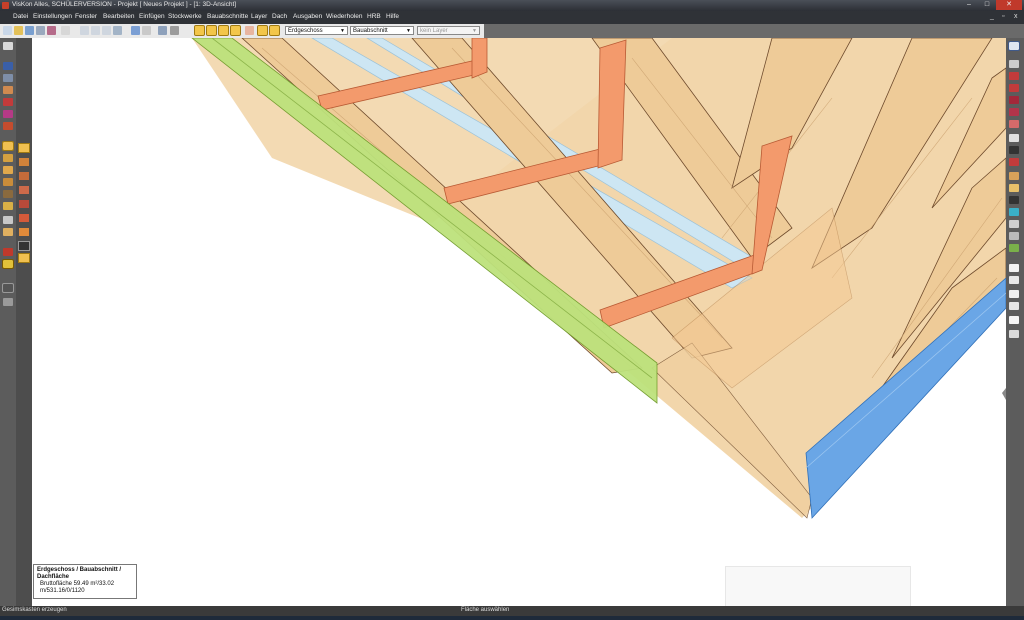  What do you see at coordinates (1014, 320) in the screenshot?
I see `table-icon` at bounding box center [1014, 320].